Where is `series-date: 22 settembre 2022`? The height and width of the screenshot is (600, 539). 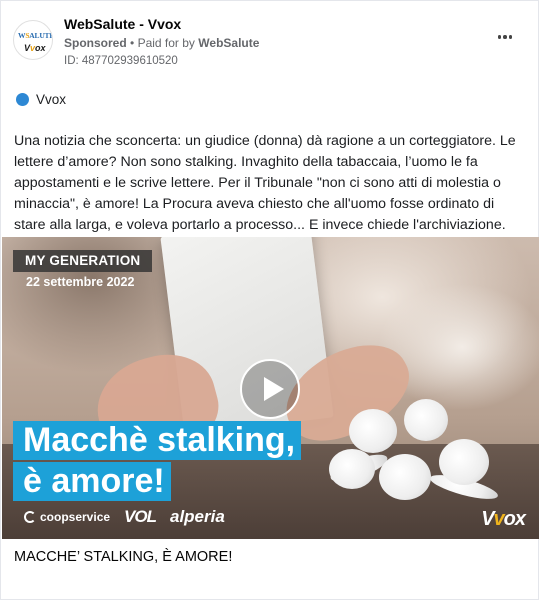 series-date: 22 settembre 2022 is located at coordinates (80, 282).